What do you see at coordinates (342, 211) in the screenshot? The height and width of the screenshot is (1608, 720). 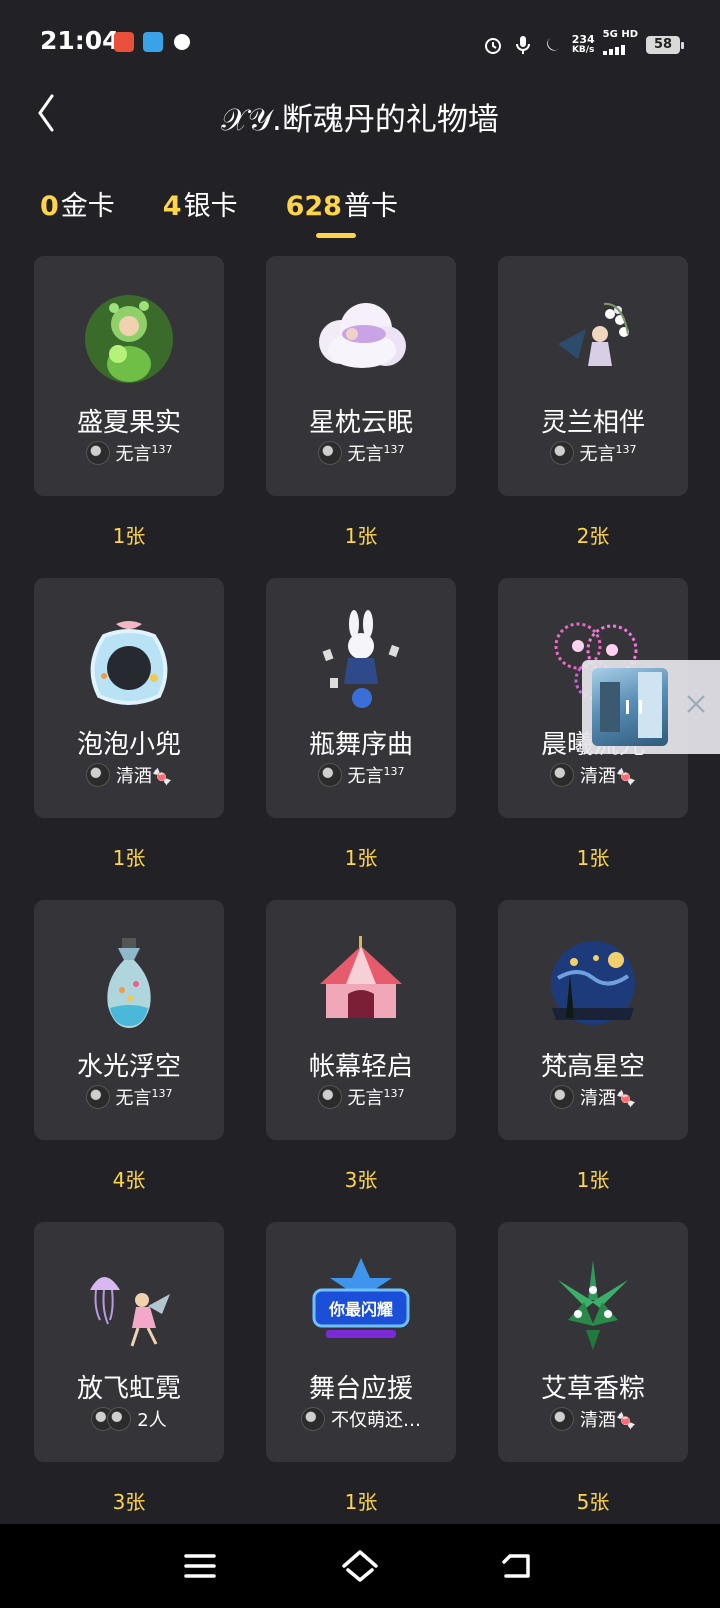 I see `tab-normal-card: 628 普卡` at bounding box center [342, 211].